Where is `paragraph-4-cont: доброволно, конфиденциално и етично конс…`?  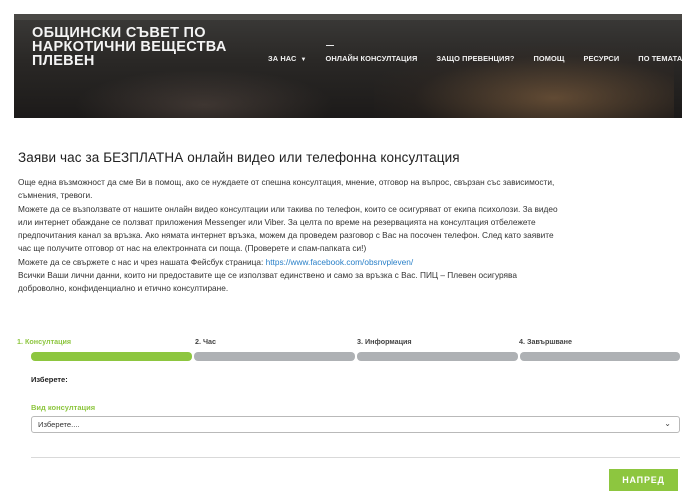 paragraph-4-cont: доброволно, конфиденциално и етично конс… is located at coordinates (123, 288).